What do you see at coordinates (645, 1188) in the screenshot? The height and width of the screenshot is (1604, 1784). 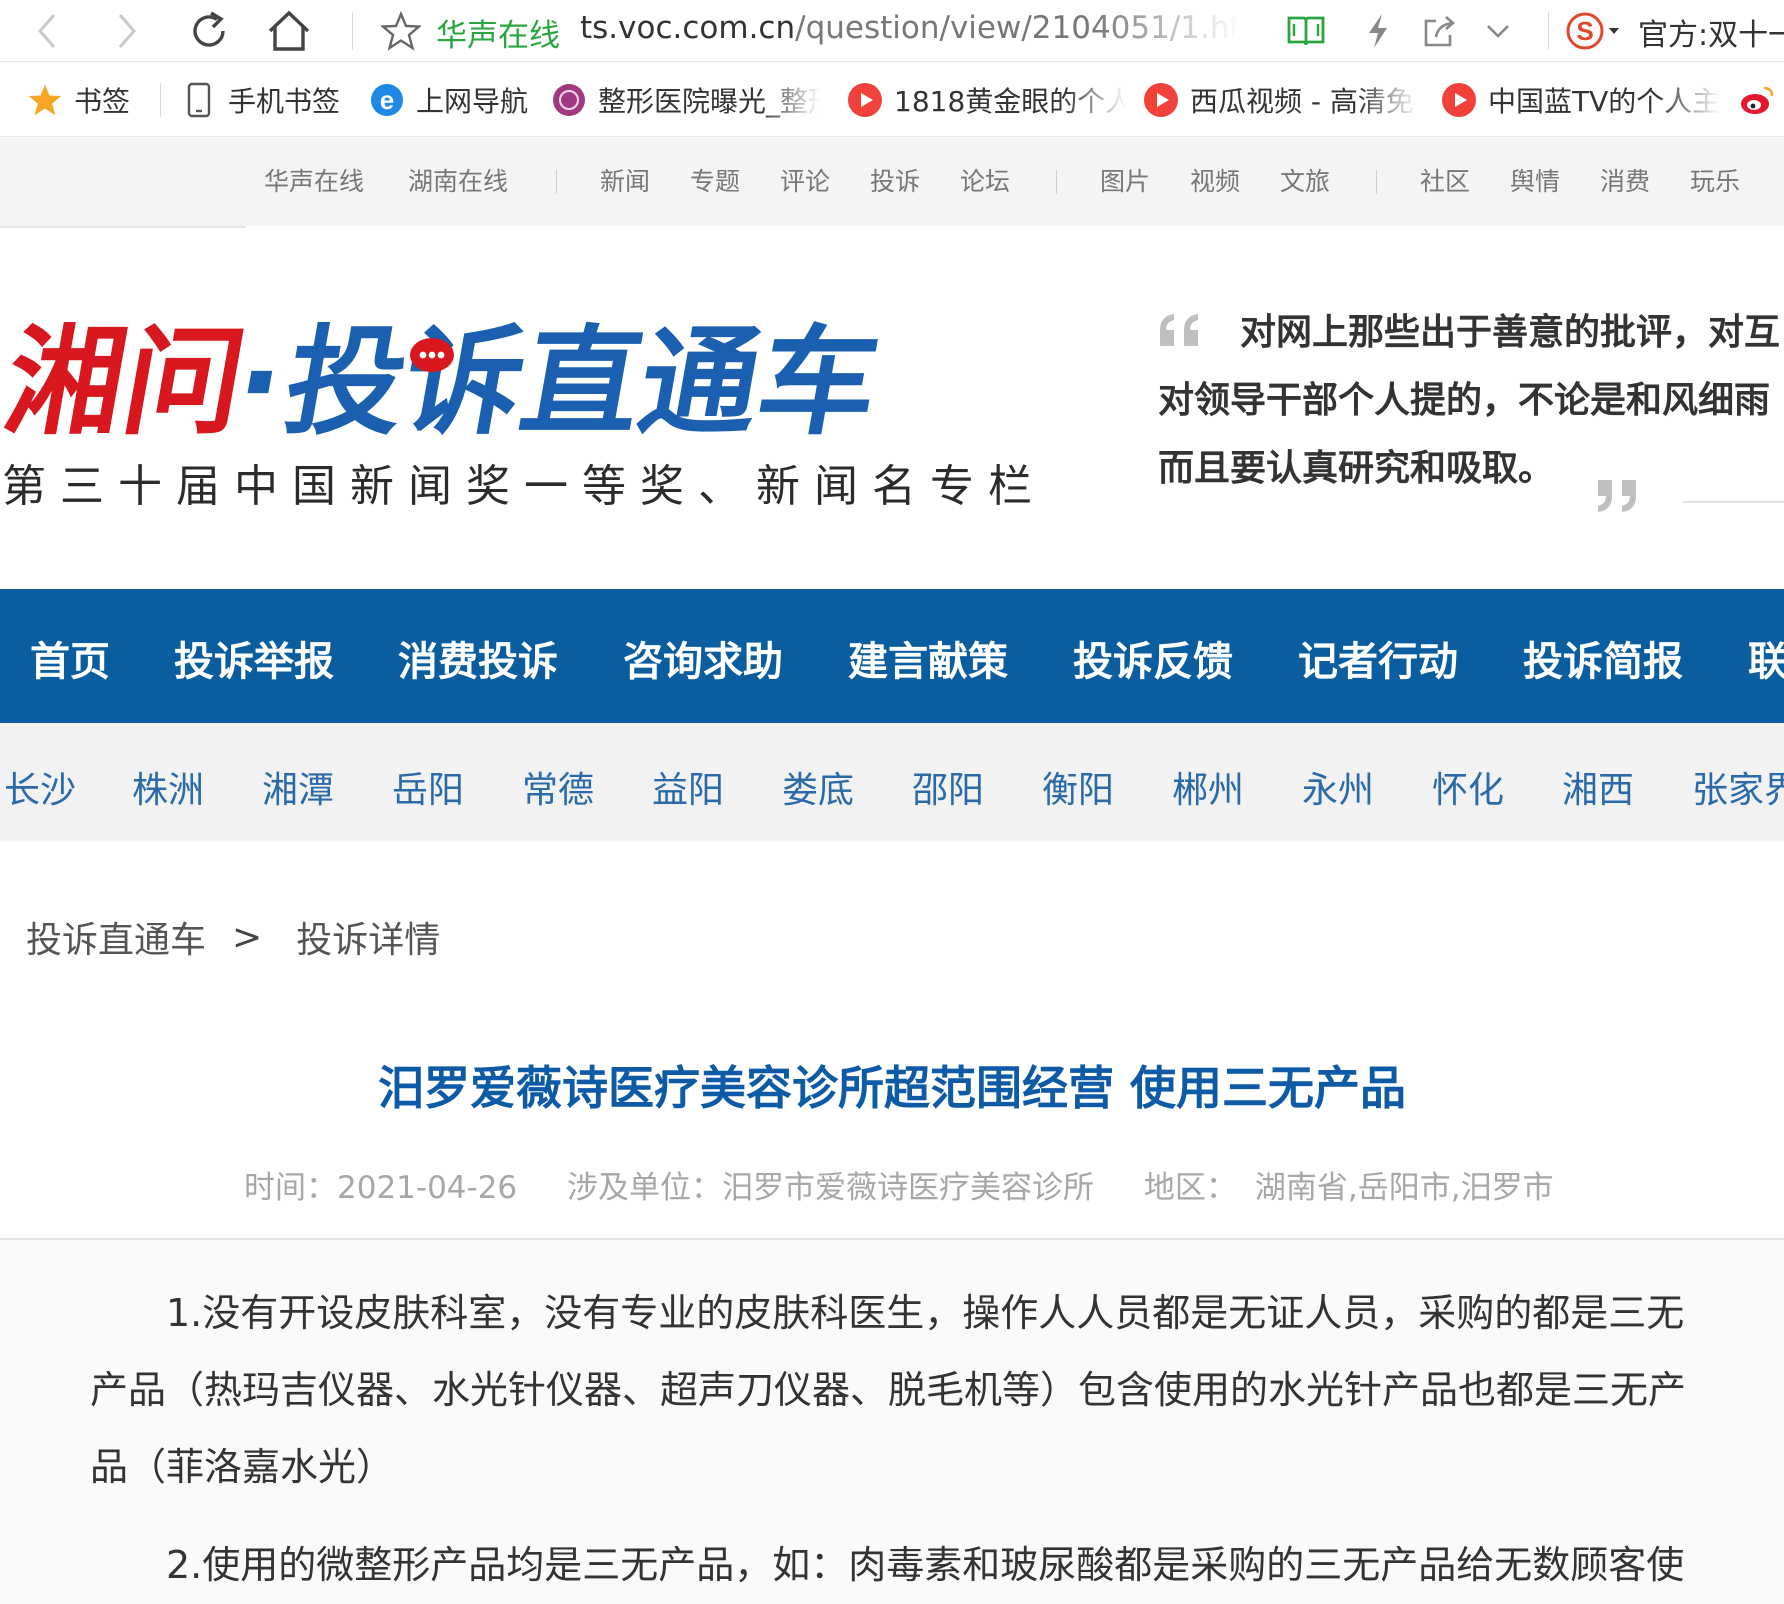 I see `meta-unit-label: 涉及单位：` at bounding box center [645, 1188].